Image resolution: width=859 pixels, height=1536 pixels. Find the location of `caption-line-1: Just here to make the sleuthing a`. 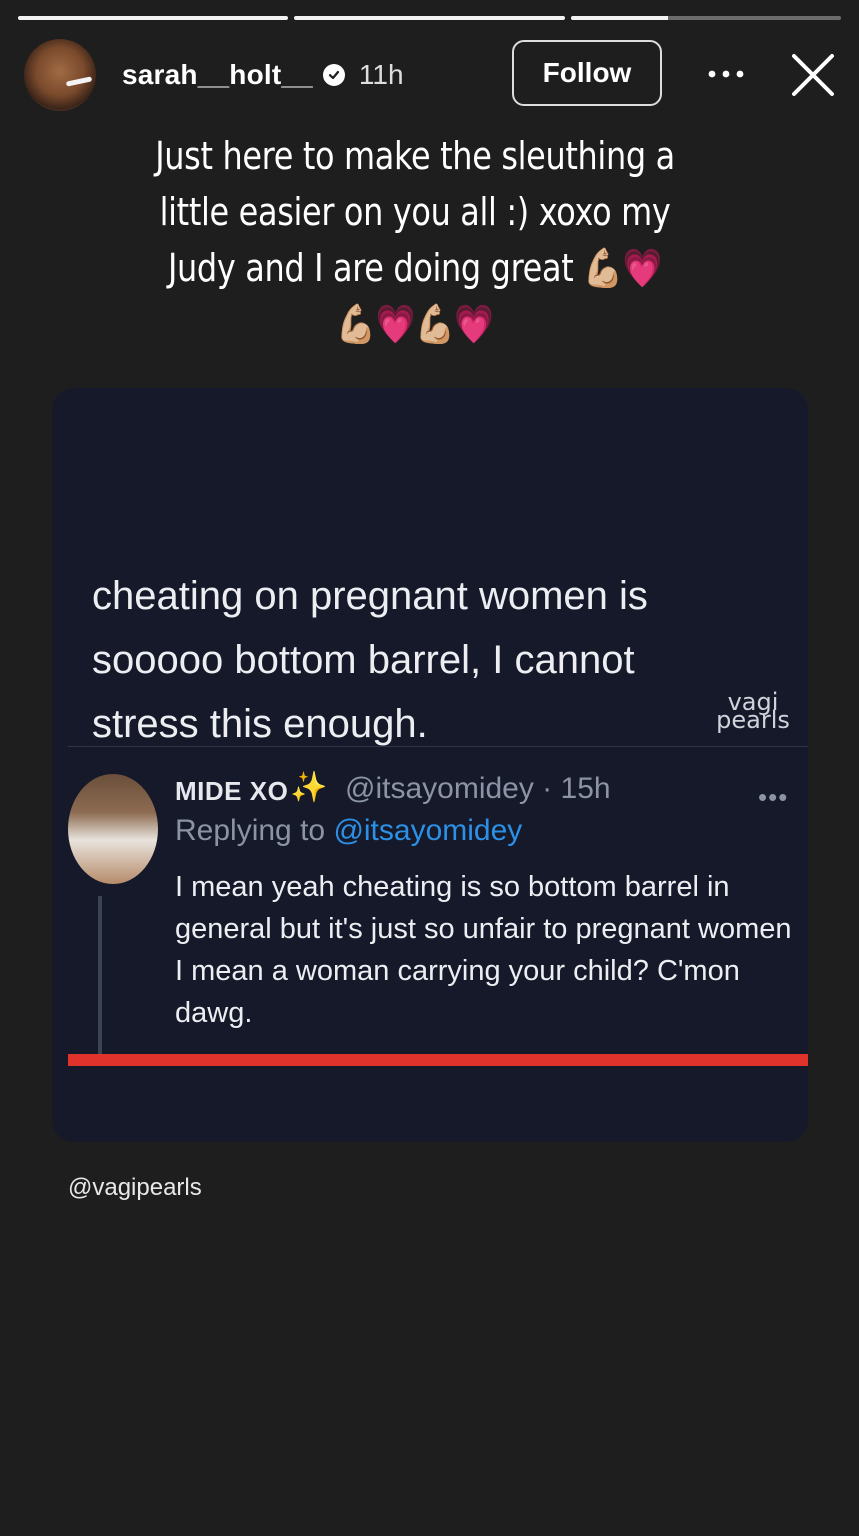

caption-line-1: Just here to make the sleuthing a is located at coordinates (415, 156).